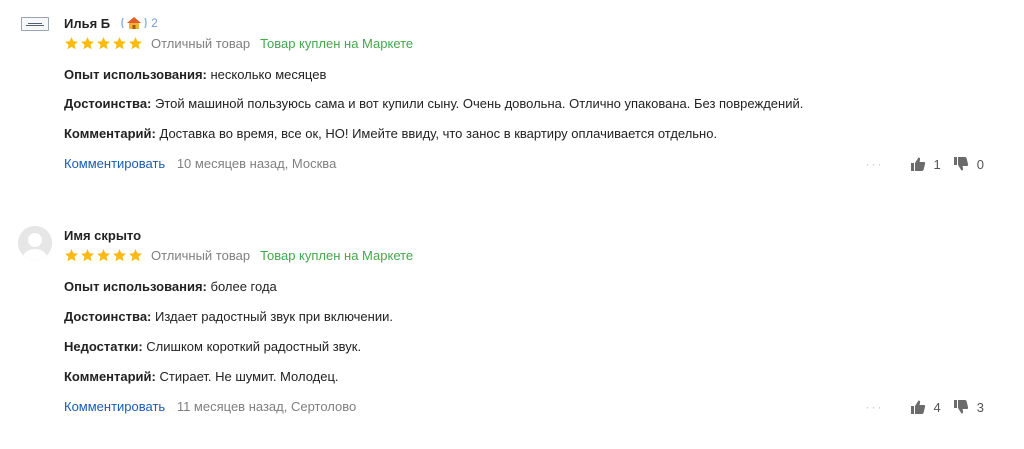 This screenshot has height=449, width=1024. Describe the element at coordinates (980, 407) in the screenshot. I see `dislikes-count: 3` at that location.